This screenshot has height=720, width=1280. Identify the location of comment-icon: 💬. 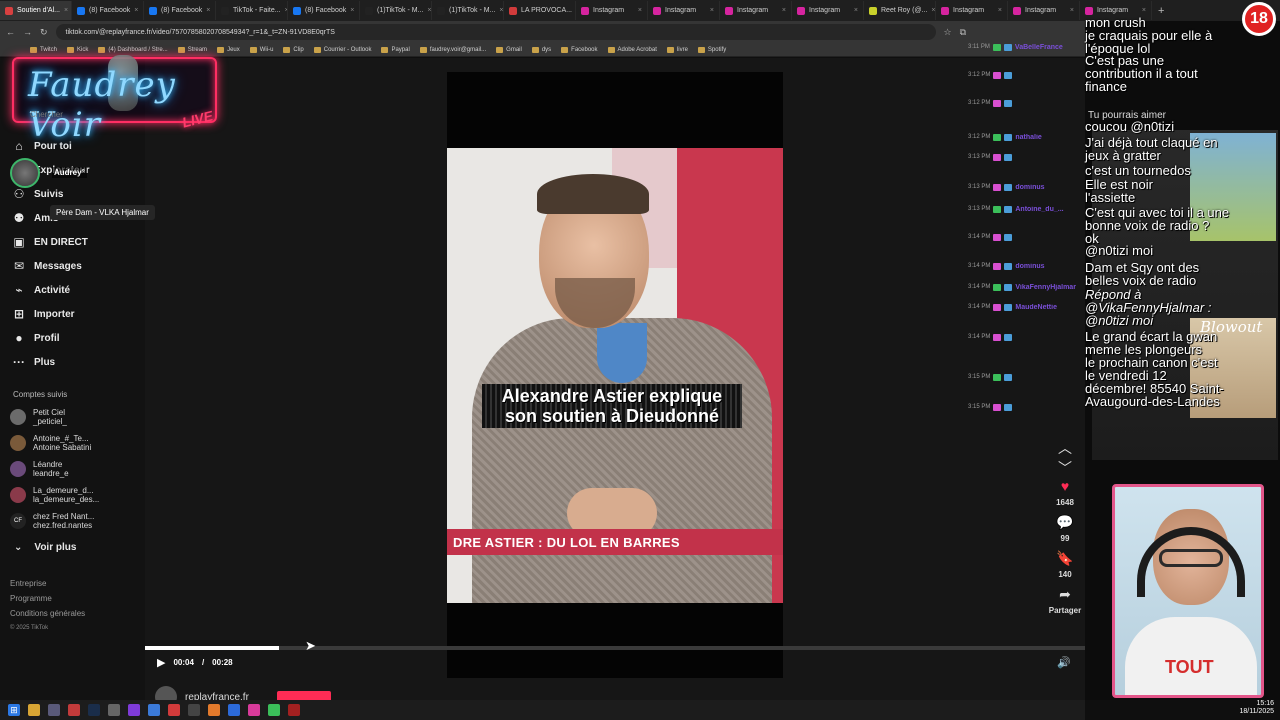
(1064, 522).